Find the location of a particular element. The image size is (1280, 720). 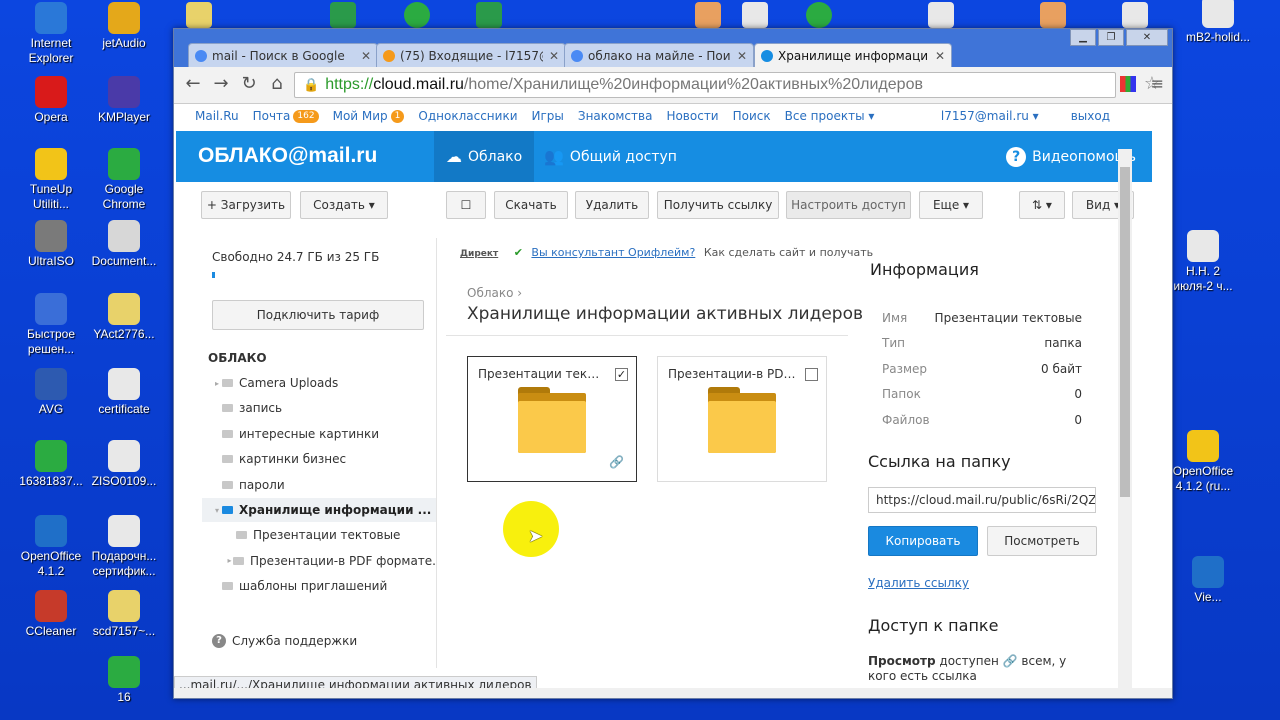

portal-link-ok: Одноклассники is located at coordinates (467, 116).